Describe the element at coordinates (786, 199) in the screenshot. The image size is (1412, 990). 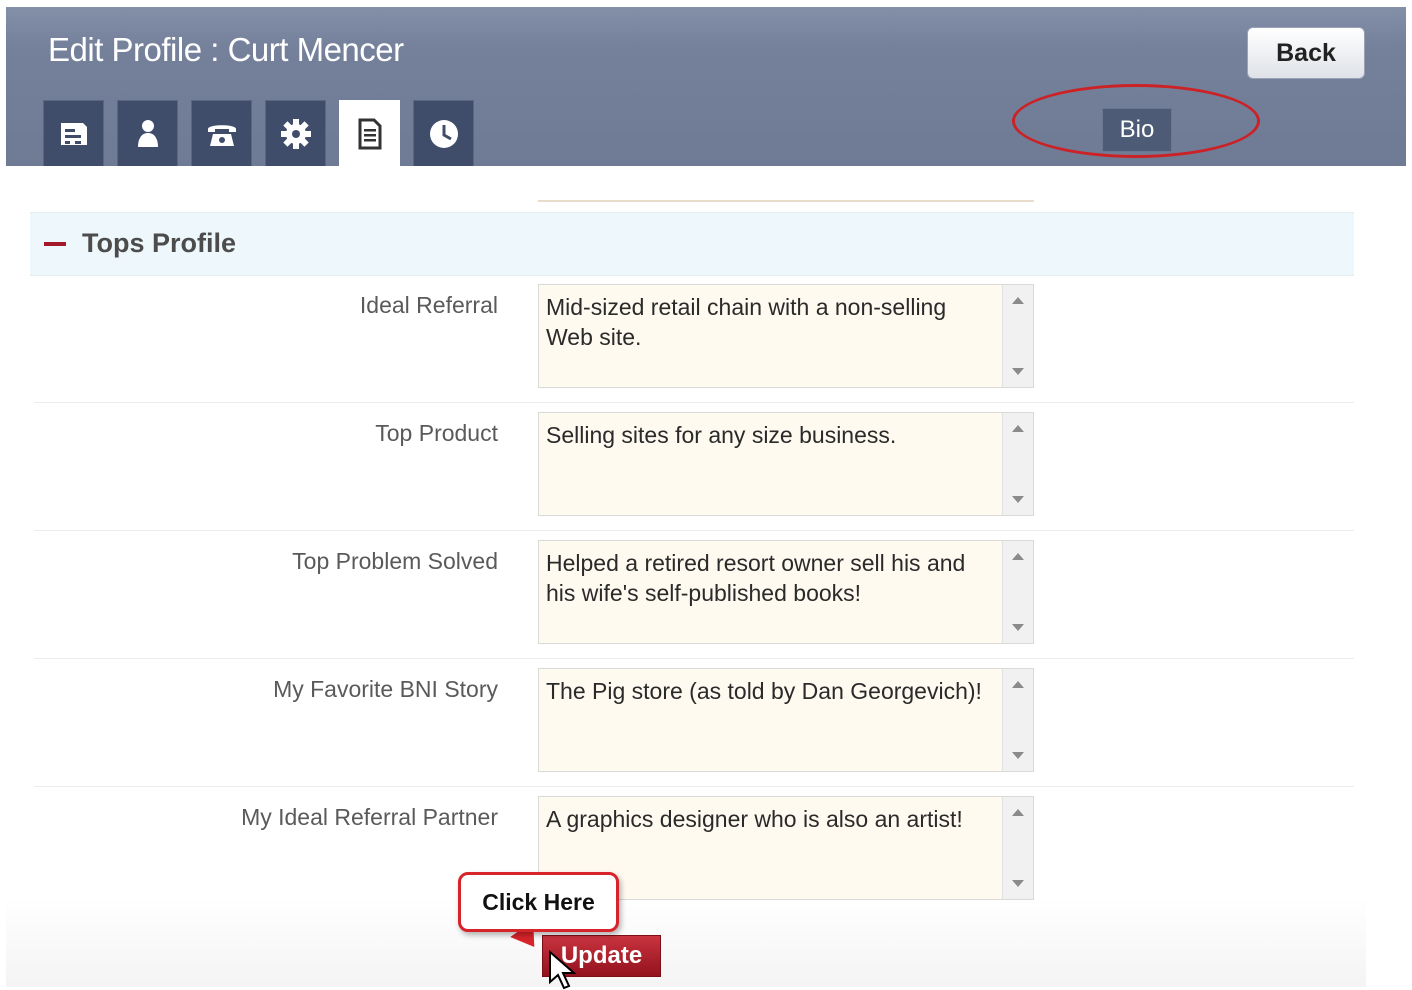
I see `previous-field-edge` at that location.